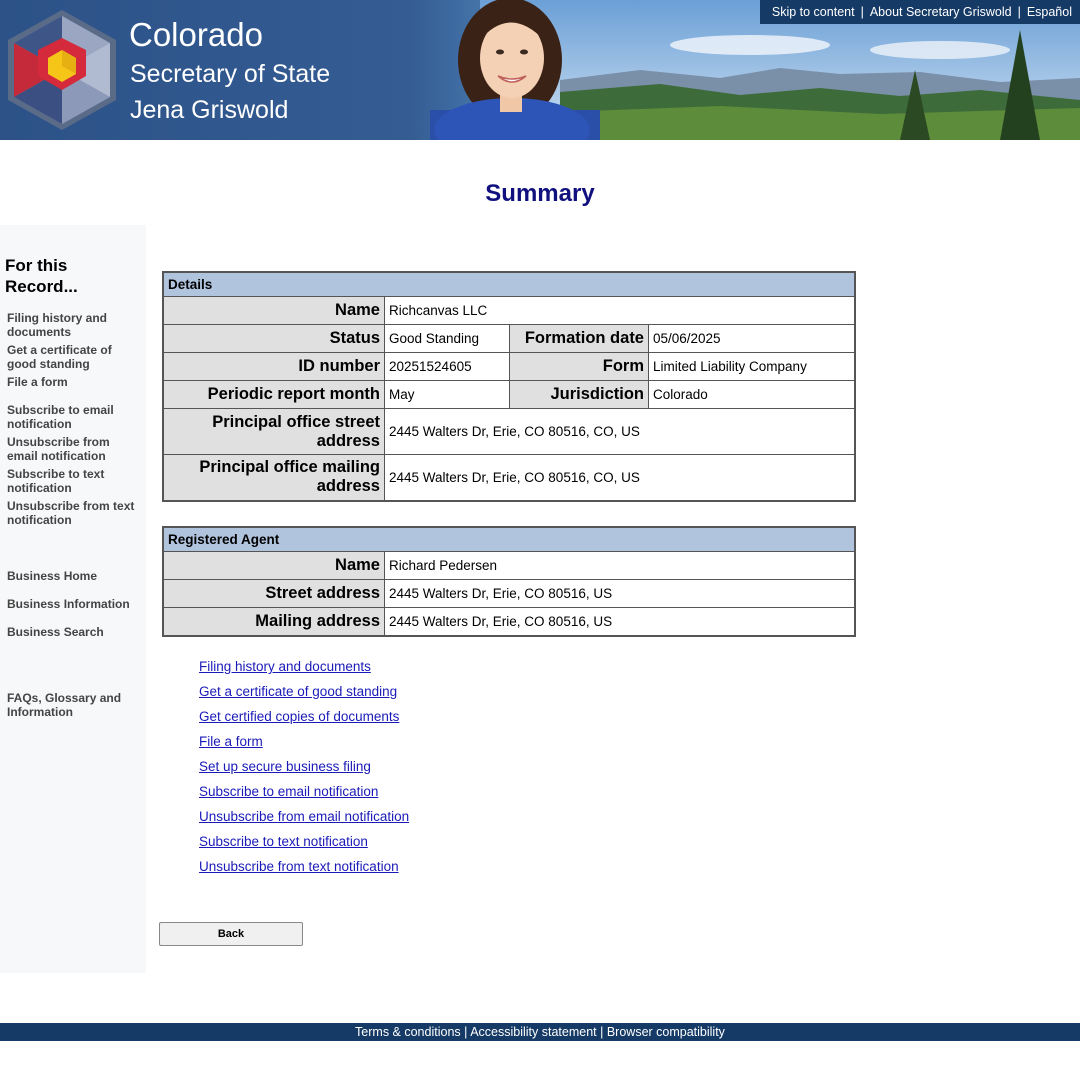  Describe the element at coordinates (73, 449) in the screenshot. I see `sidebar-item-unsubscribe-email: Unsubscribe from email notification` at that location.